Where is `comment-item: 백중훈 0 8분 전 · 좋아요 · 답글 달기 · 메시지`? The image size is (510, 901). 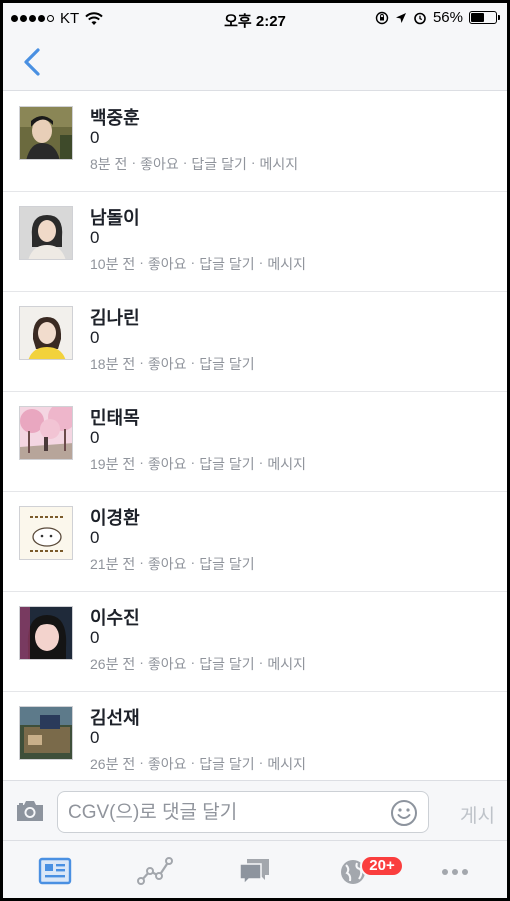 comment-item: 백중훈 0 8분 전 · 좋아요 · 답글 달기 · 메시지 is located at coordinates (255, 142).